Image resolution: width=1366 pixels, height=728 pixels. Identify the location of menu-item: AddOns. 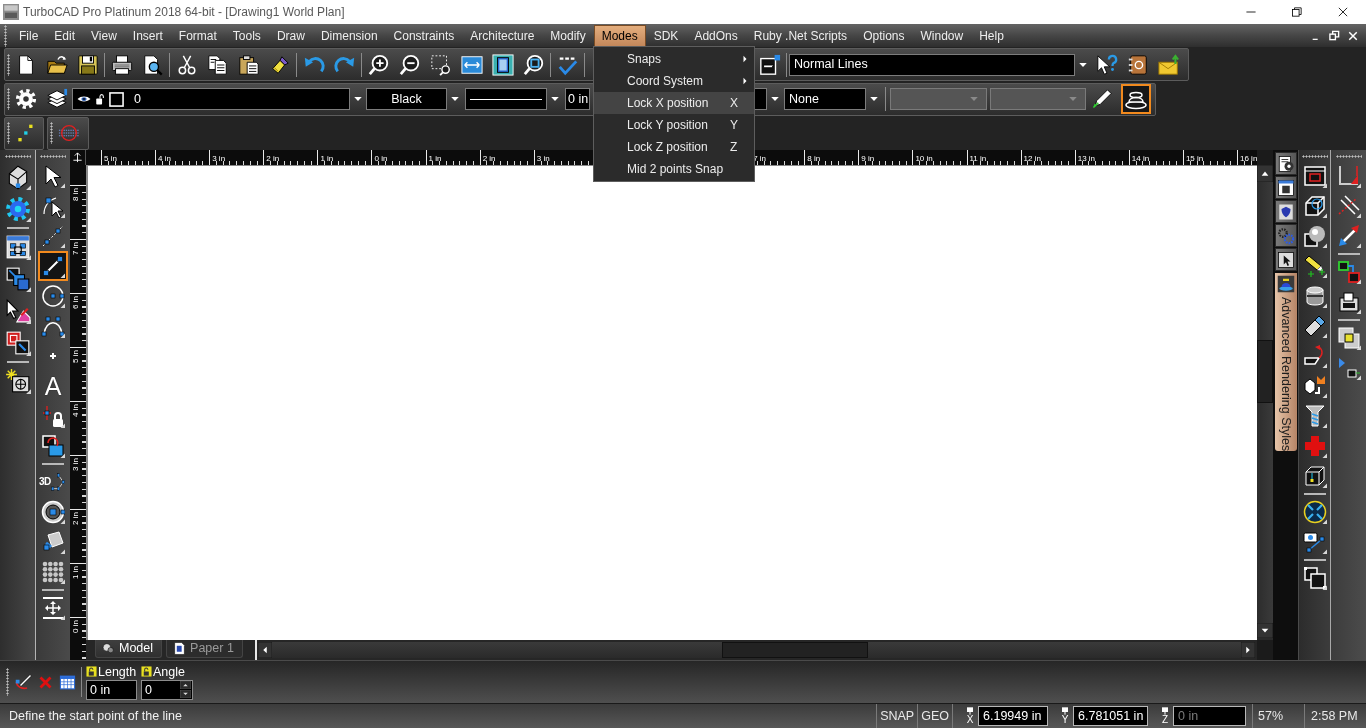
(716, 35).